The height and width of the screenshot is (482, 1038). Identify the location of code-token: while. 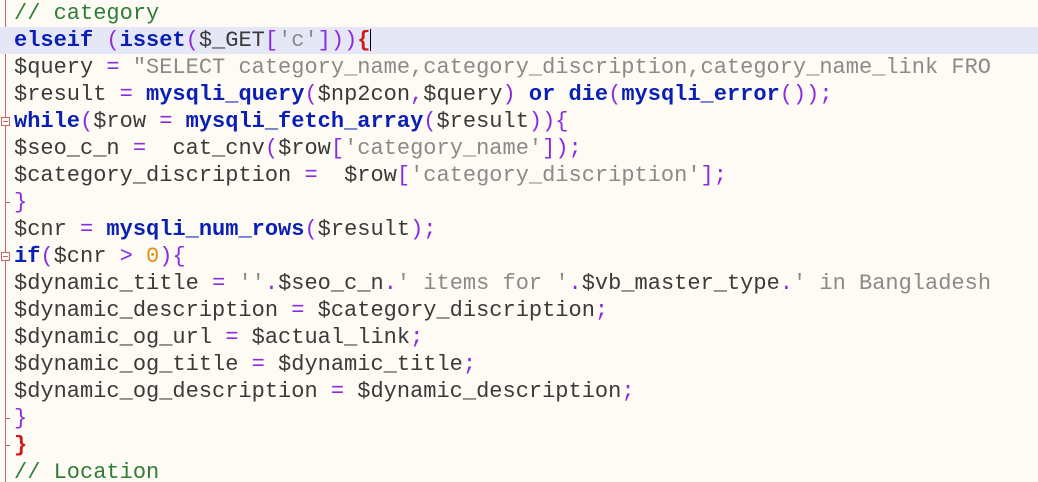
(47, 121).